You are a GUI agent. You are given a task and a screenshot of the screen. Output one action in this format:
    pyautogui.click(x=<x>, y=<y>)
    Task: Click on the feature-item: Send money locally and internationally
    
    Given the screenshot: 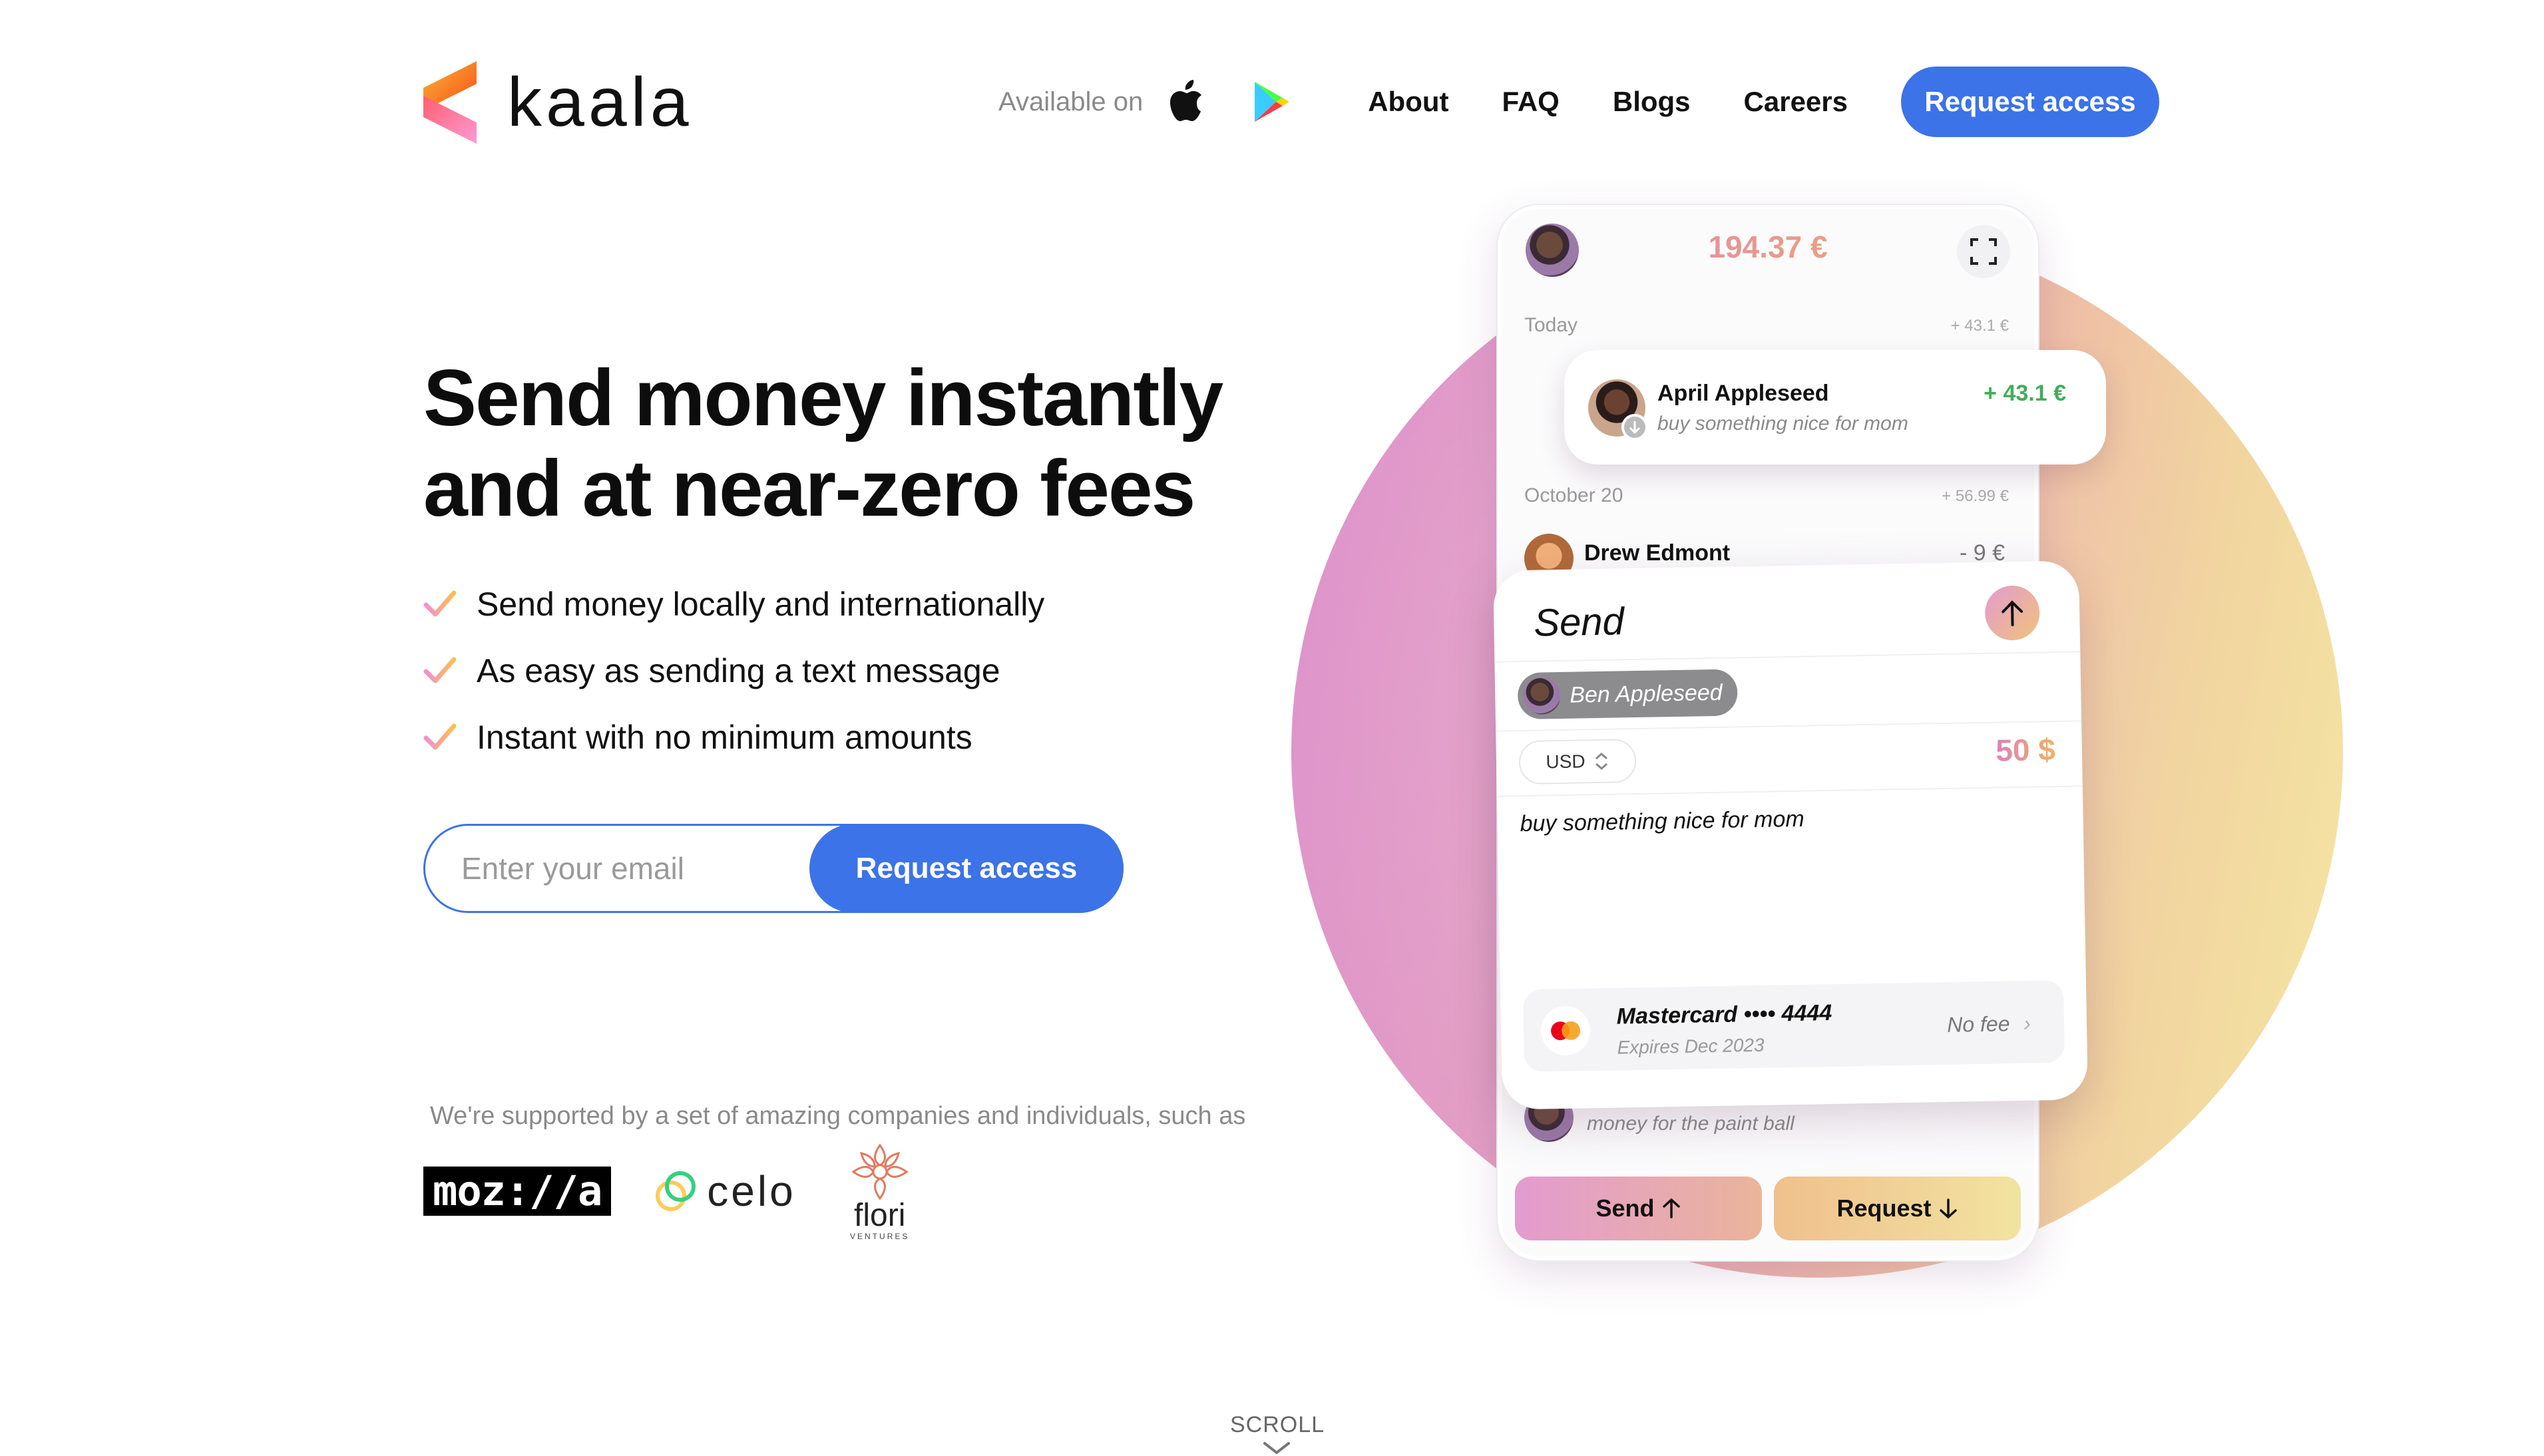 What is the action you would take?
    pyautogui.click(x=734, y=604)
    